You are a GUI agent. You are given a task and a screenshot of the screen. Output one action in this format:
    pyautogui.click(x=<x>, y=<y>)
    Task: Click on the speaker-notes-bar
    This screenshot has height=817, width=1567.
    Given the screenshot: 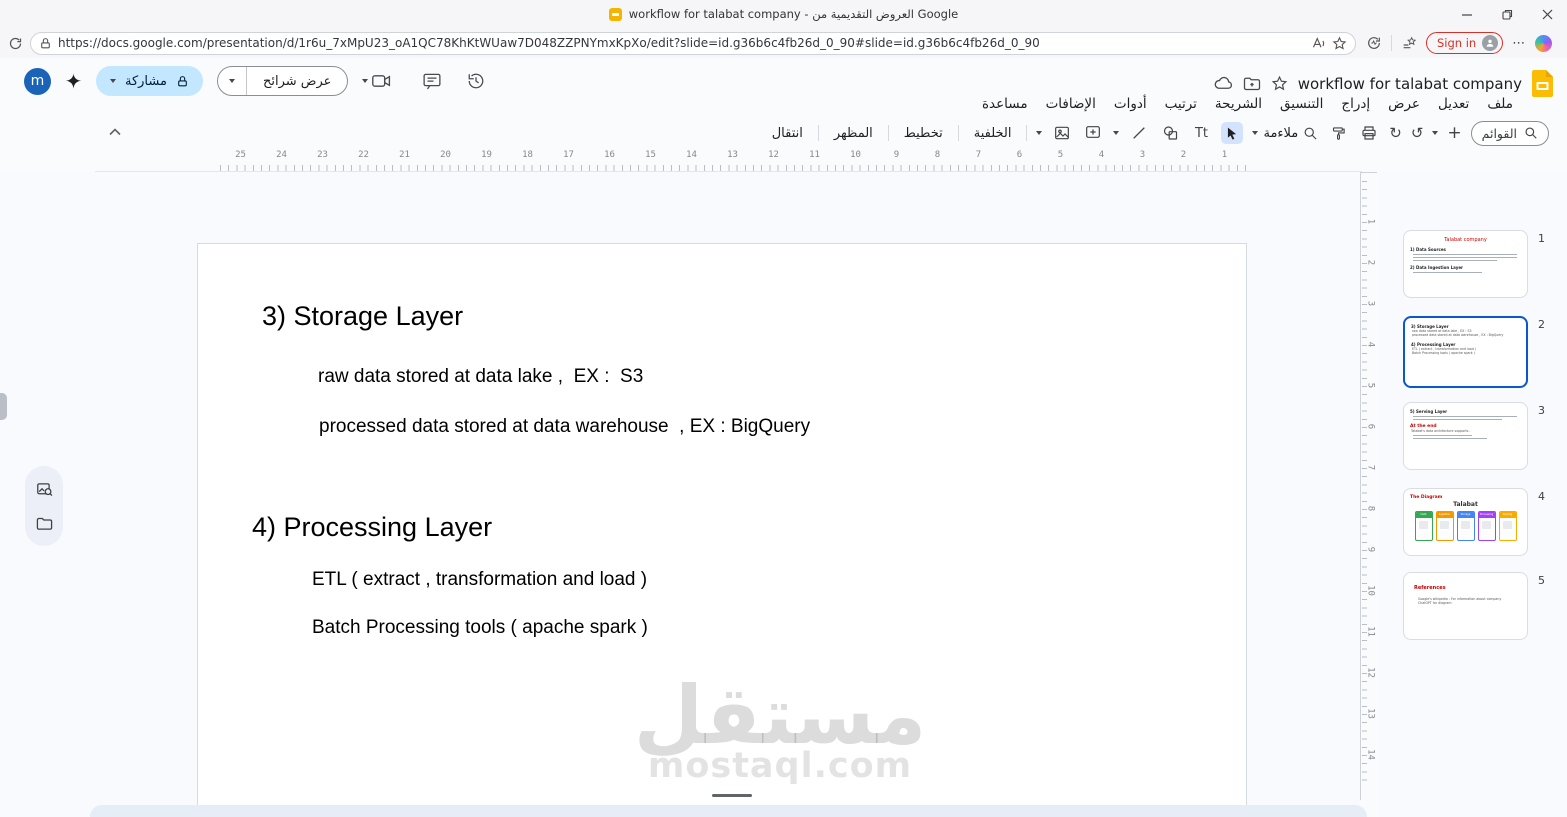 What is the action you would take?
    pyautogui.click(x=728, y=811)
    